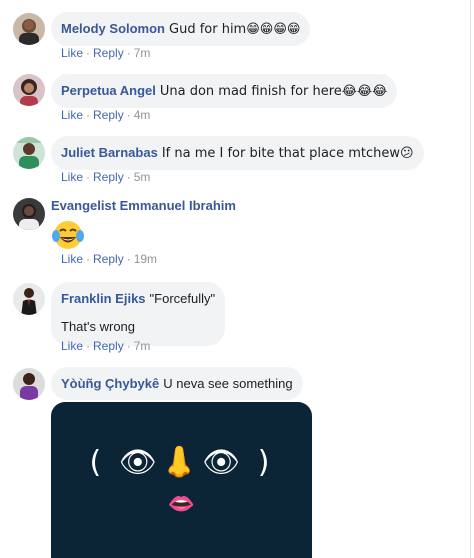 The image size is (474, 558). What do you see at coordinates (142, 115) in the screenshot?
I see `comment-timestamp: 4m` at bounding box center [142, 115].